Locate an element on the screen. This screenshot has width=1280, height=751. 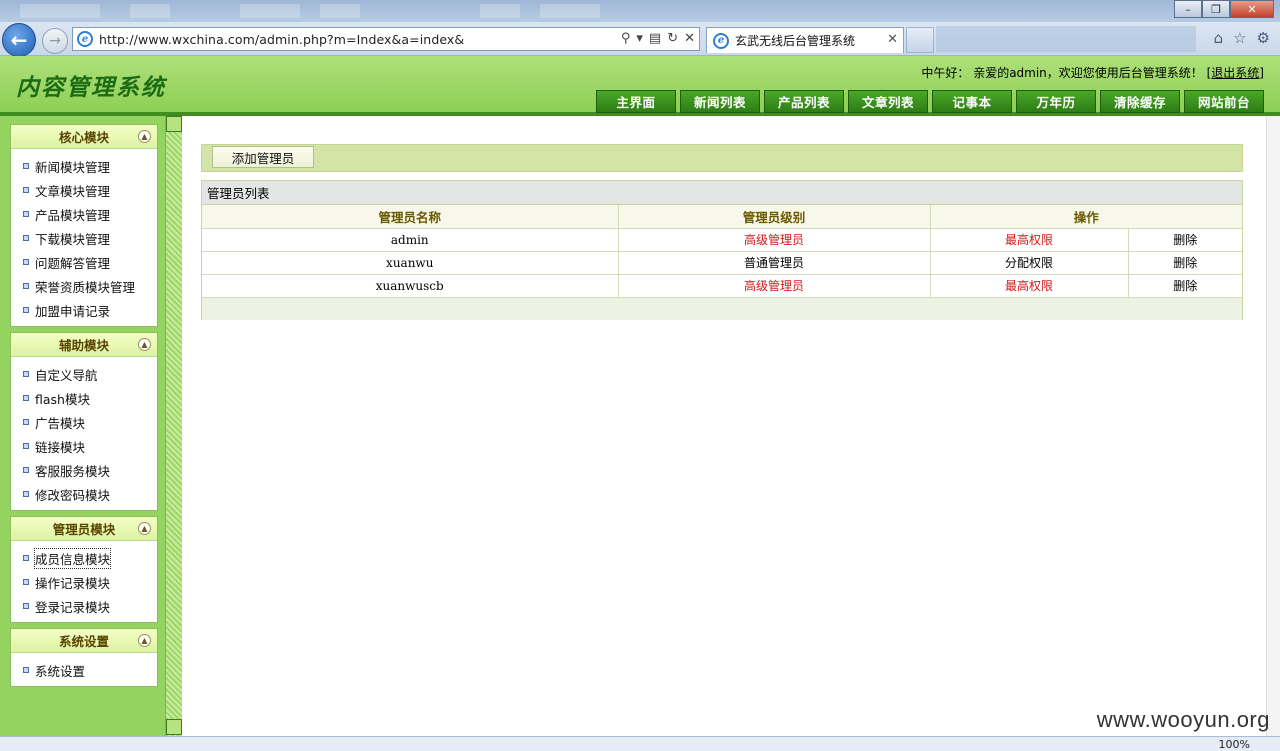
zoom-level: 100% is located at coordinates (1234, 744).